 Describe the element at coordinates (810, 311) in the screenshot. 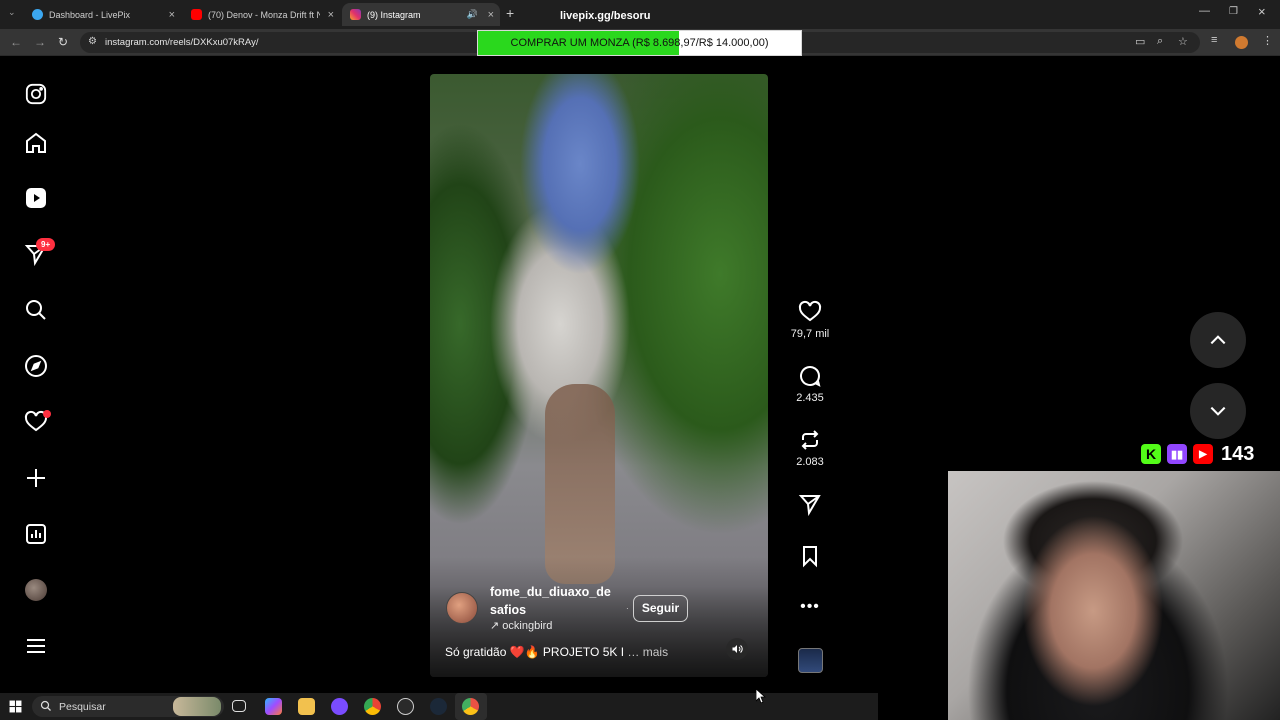

I see `heart-icon` at that location.